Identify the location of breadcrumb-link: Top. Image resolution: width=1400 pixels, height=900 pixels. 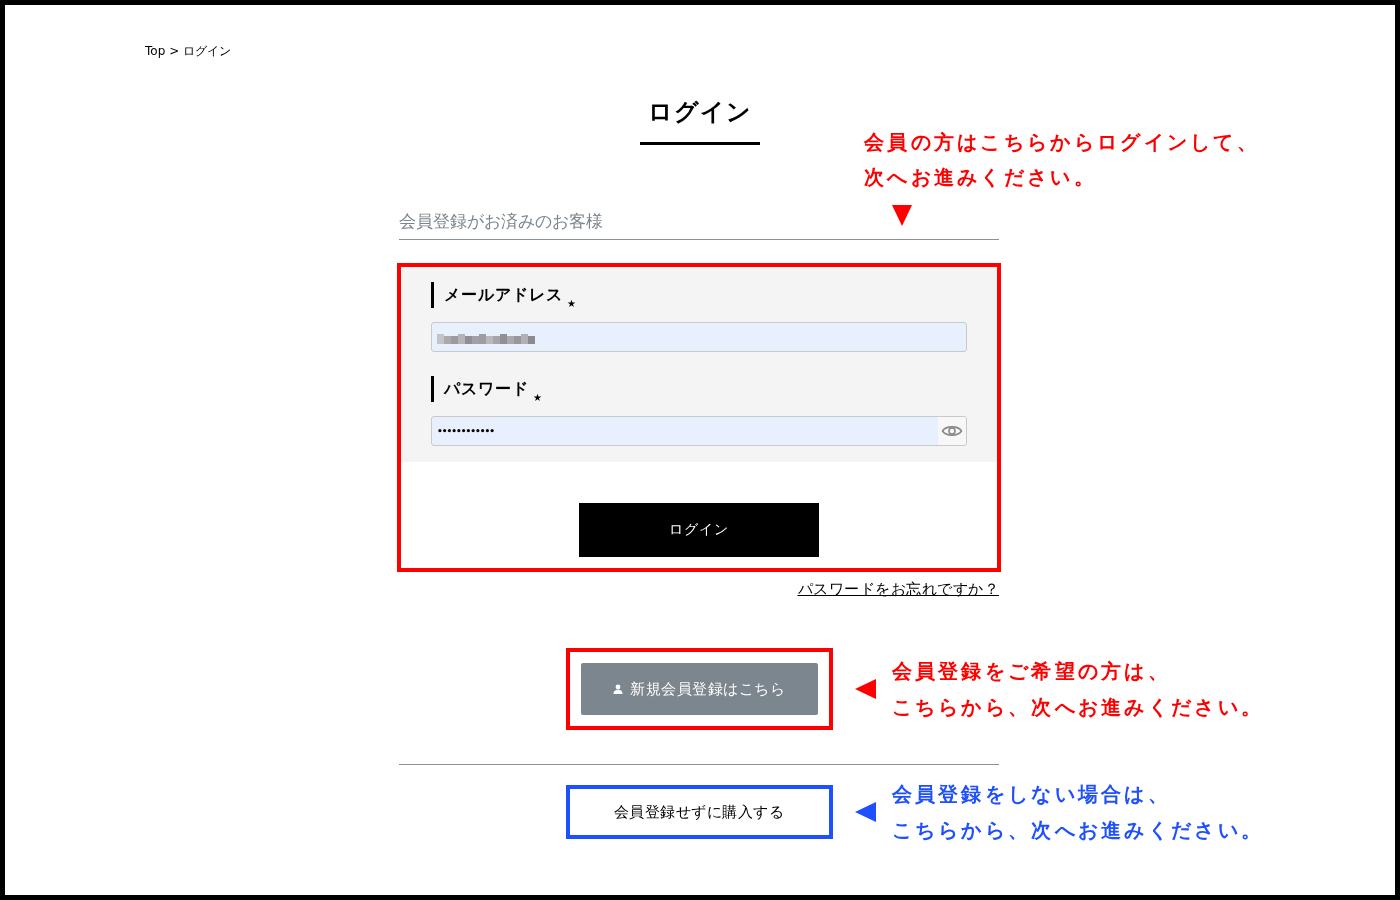
(155, 51).